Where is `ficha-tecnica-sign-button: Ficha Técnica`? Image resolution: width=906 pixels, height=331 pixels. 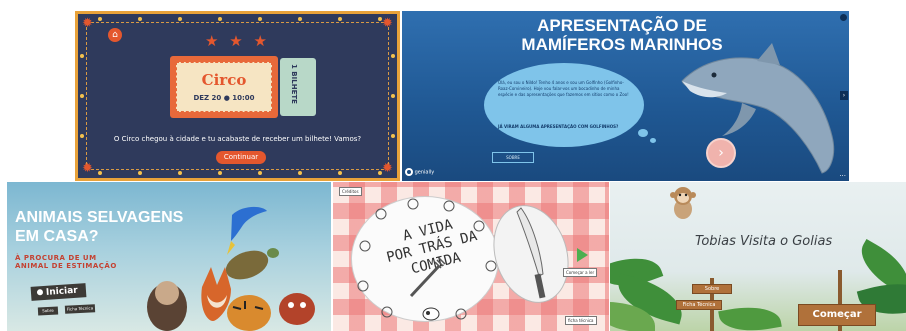 ficha-tecnica-sign-button: Ficha Técnica is located at coordinates (699, 305).